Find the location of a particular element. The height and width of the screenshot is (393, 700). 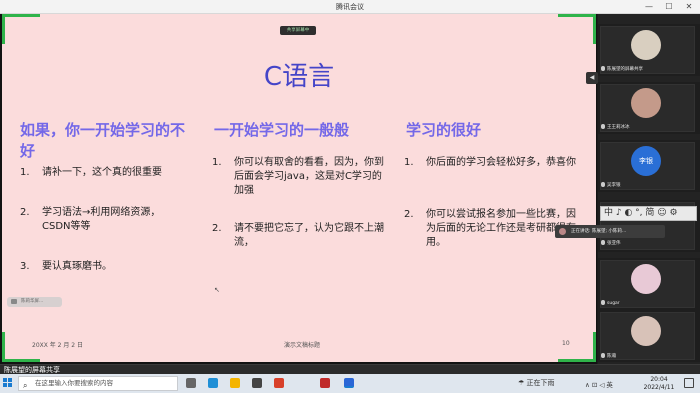

list-item: 1. 你可以有取舍的看看，因为，你到后面会学习java，这是对C学习的加强 is located at coordinates (299, 177).